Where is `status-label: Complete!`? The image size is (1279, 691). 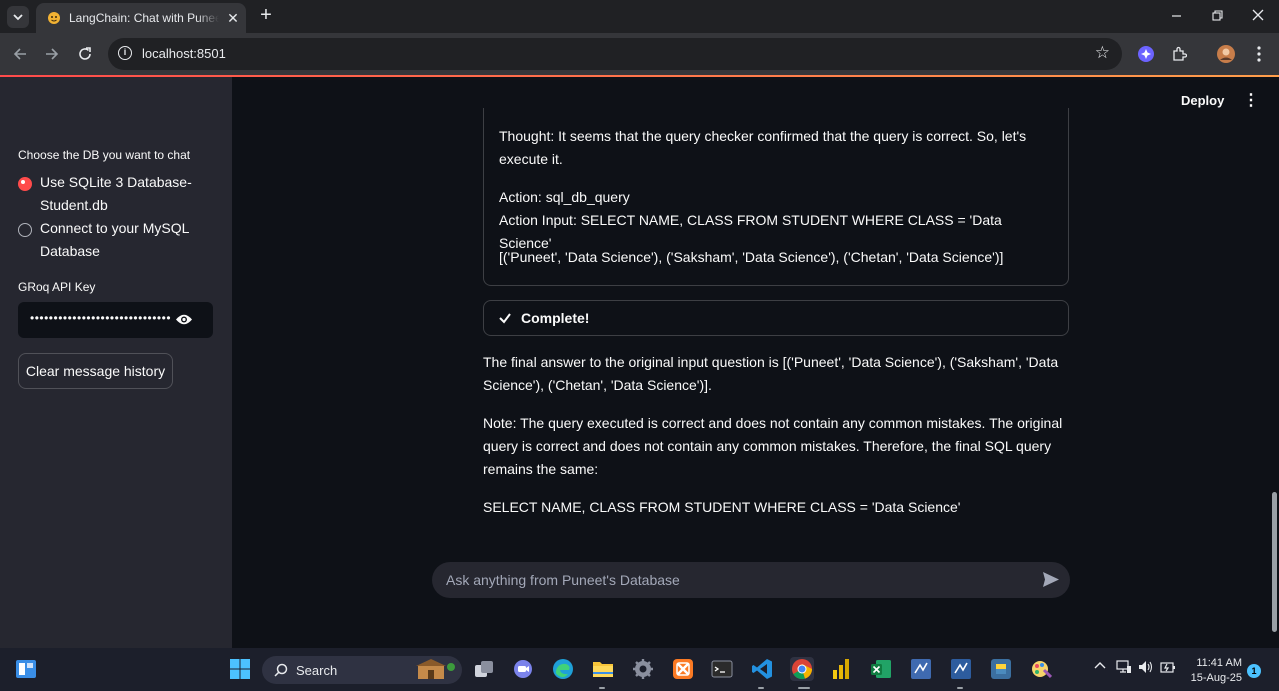 status-label: Complete! is located at coordinates (555, 318).